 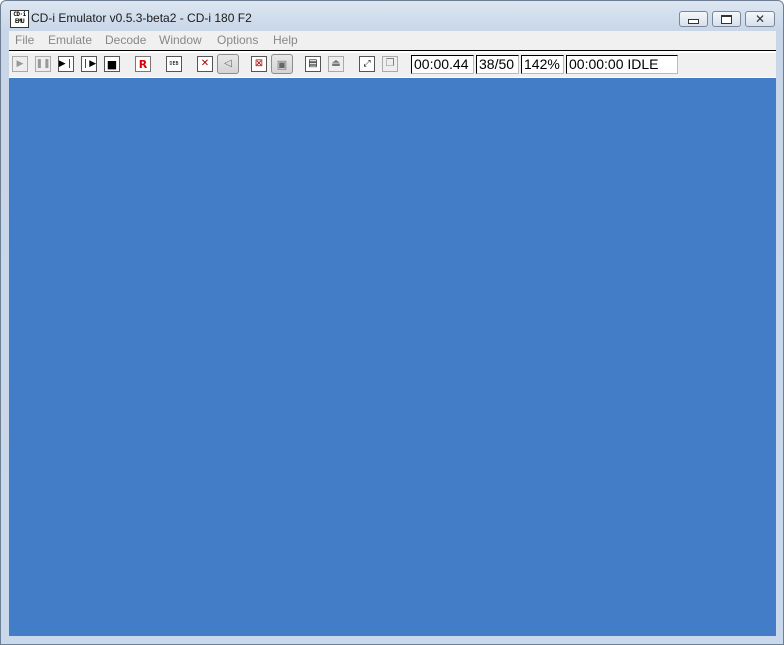 I want to click on fullscreen-button: ⤢, so click(x=367, y=64).